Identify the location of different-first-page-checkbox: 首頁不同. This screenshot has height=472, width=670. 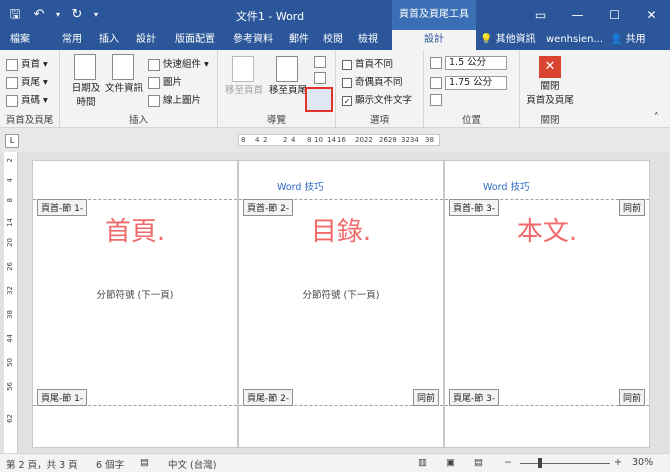
(367, 63).